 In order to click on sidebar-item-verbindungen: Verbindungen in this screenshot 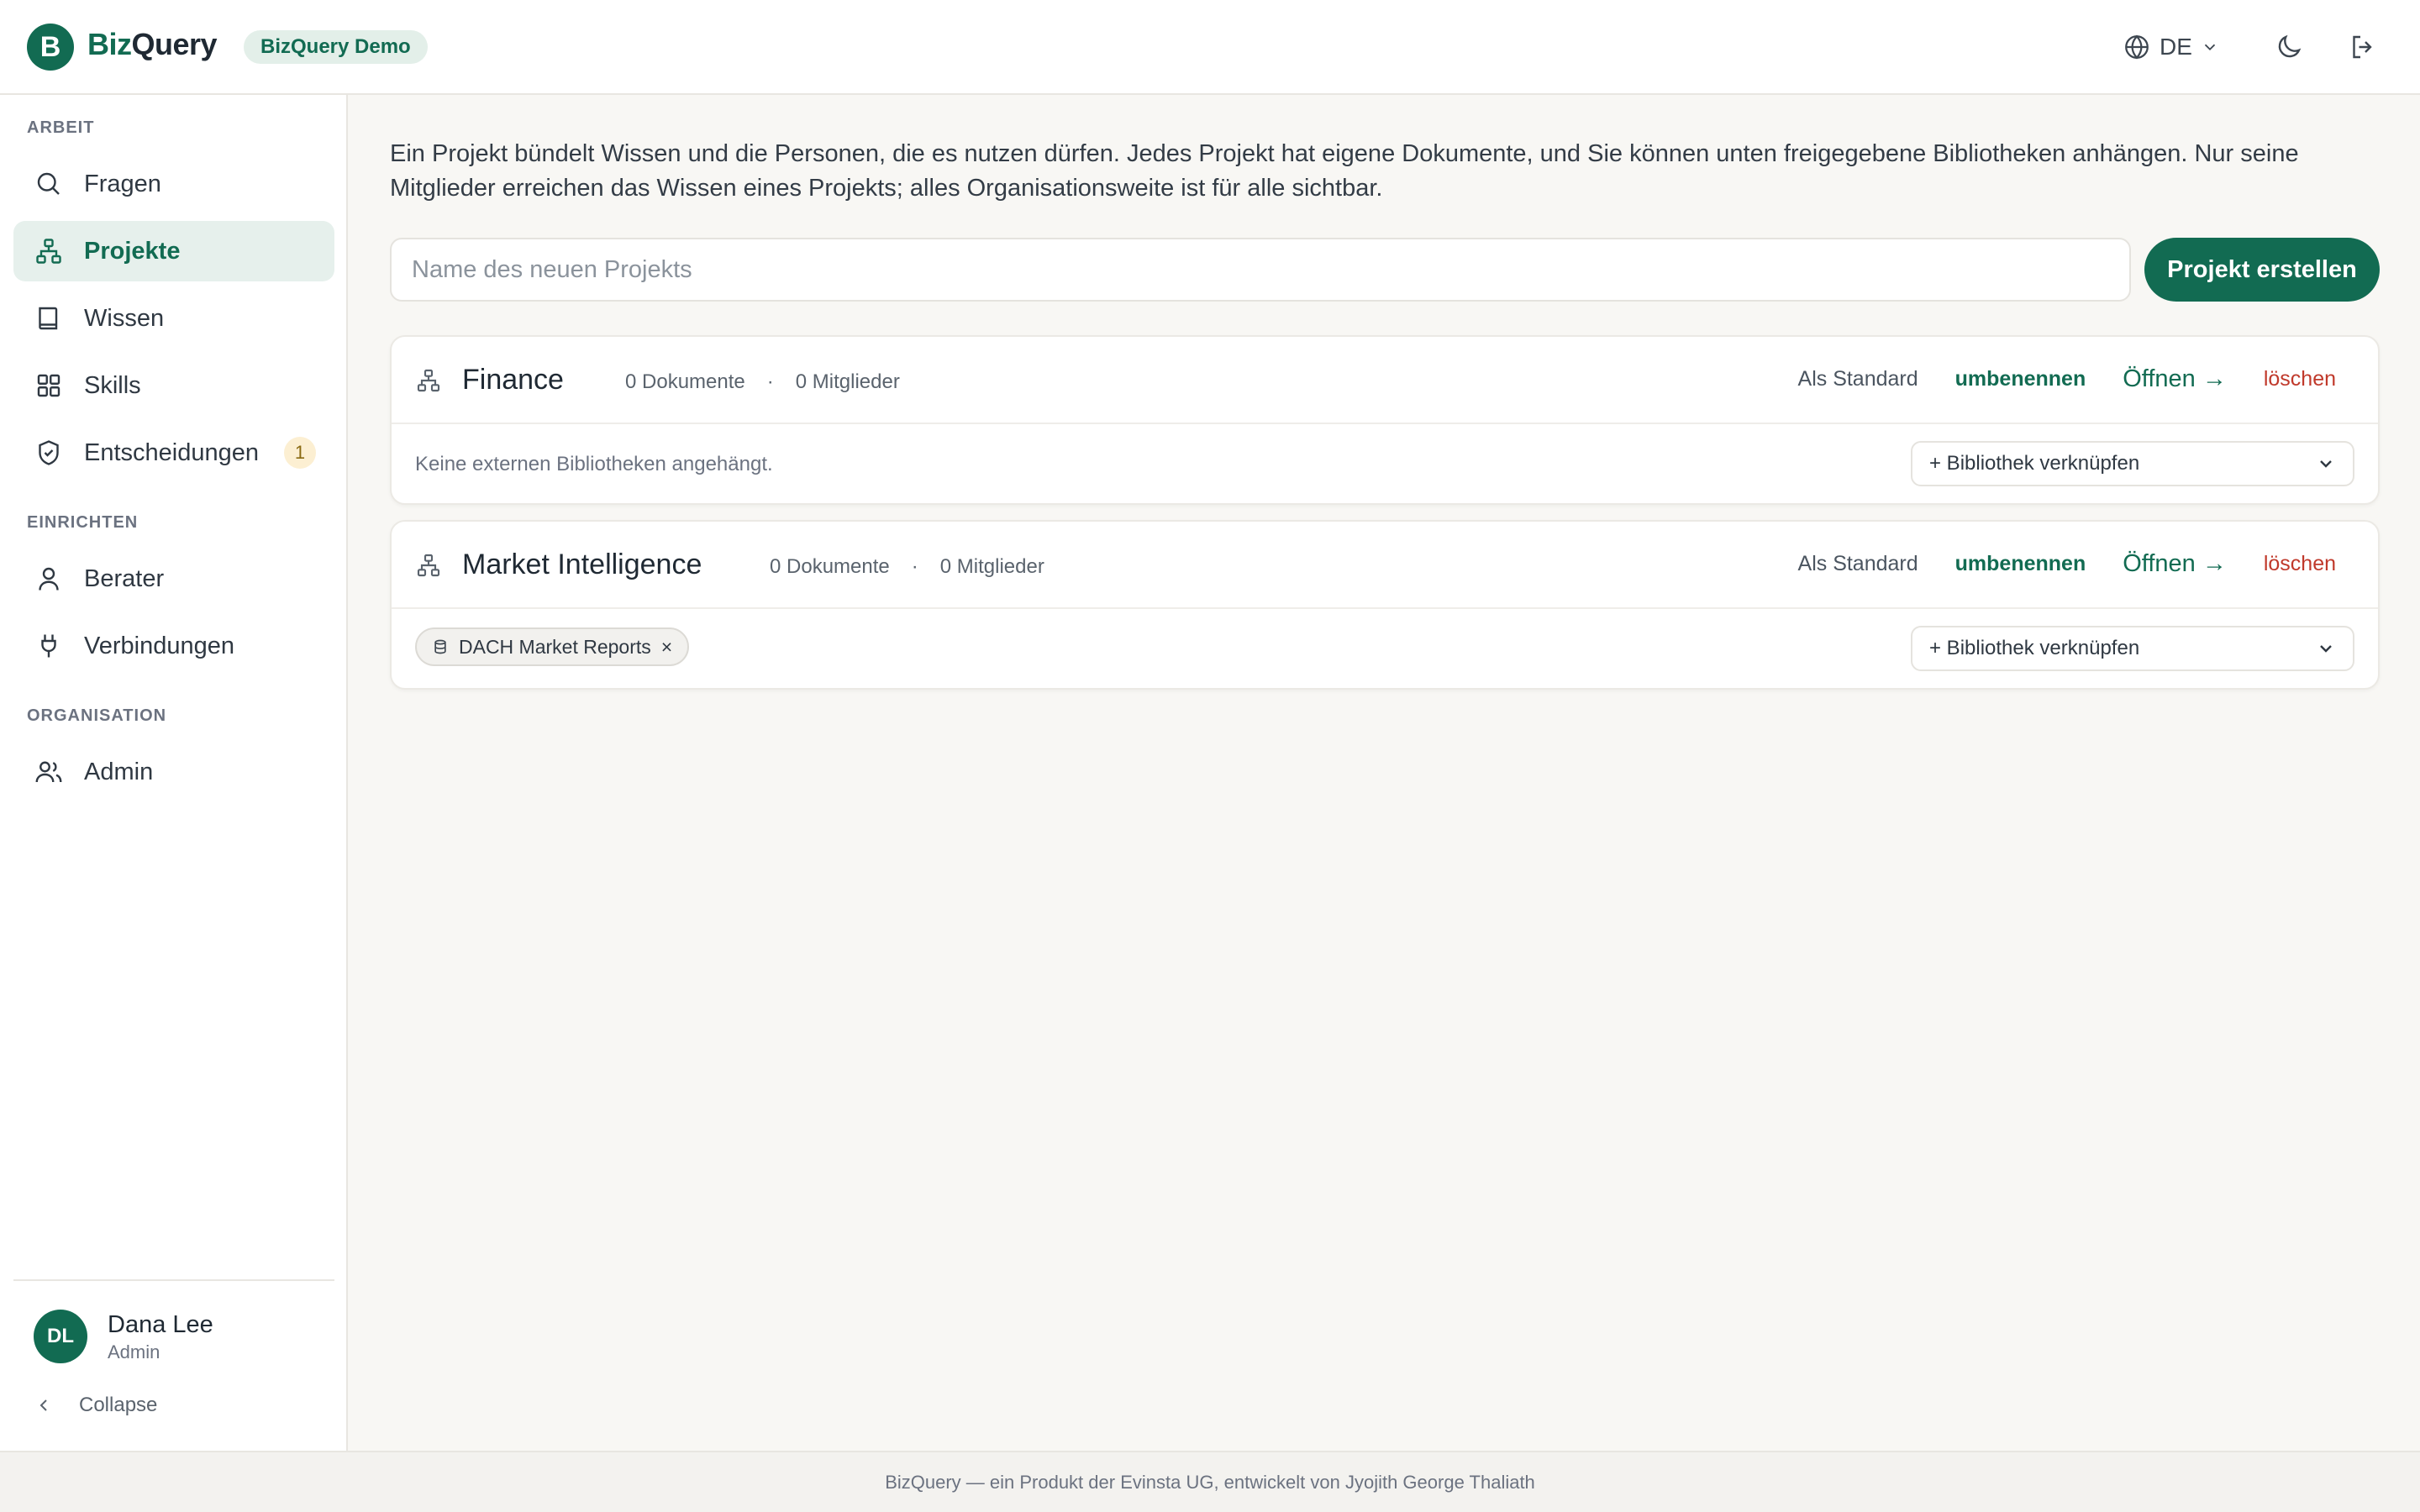, I will do `click(173, 646)`.